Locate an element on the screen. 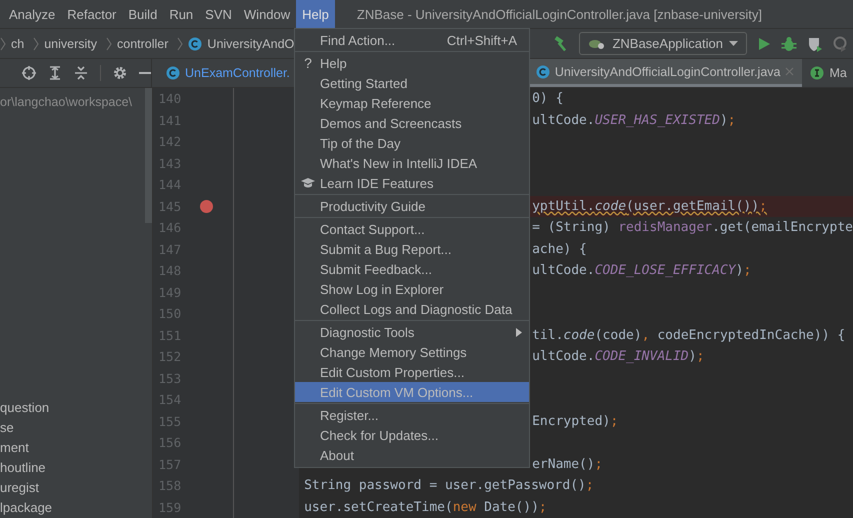  menu-item: ? Help is located at coordinates (412, 63).